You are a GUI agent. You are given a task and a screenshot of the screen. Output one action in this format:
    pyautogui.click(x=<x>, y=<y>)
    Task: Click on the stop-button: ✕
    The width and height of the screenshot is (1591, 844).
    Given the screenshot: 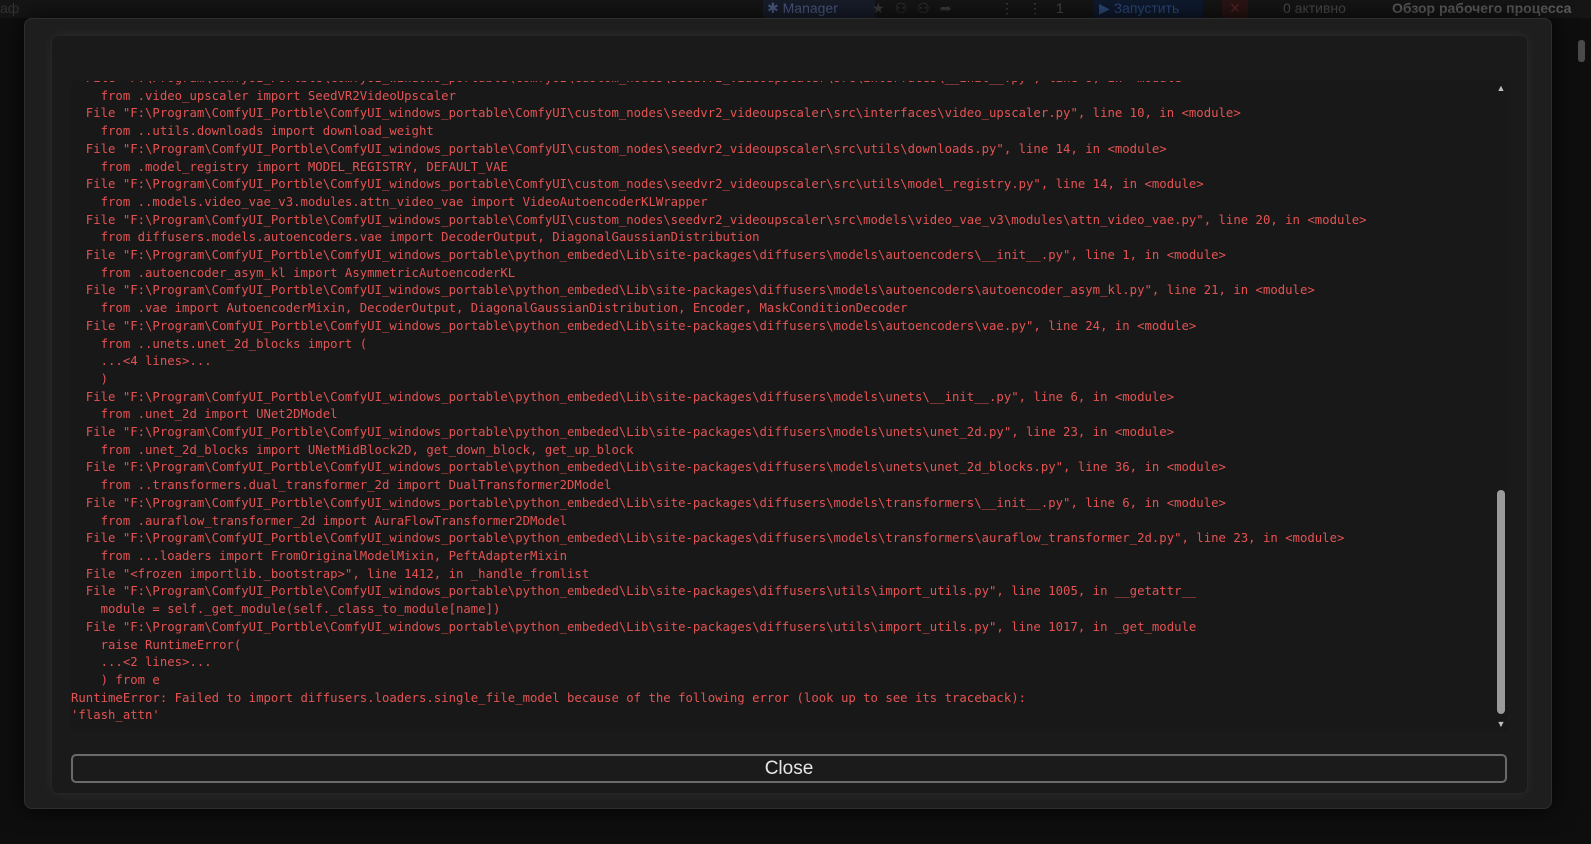 What is the action you would take?
    pyautogui.click(x=1235, y=9)
    